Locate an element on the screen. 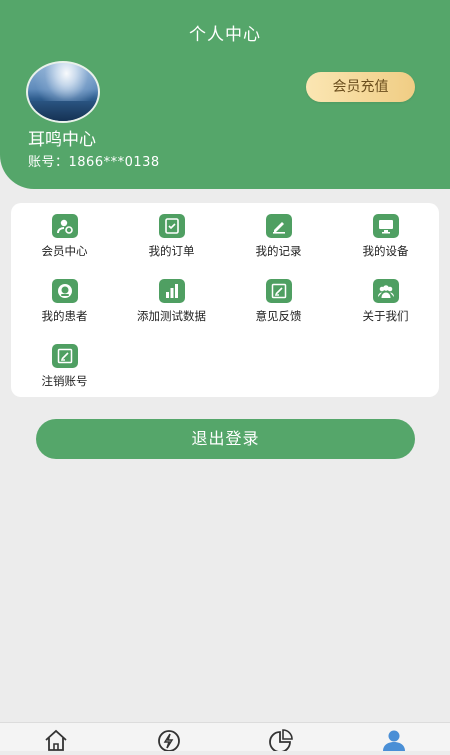  username: 耳鸣中心 is located at coordinates (62, 140).